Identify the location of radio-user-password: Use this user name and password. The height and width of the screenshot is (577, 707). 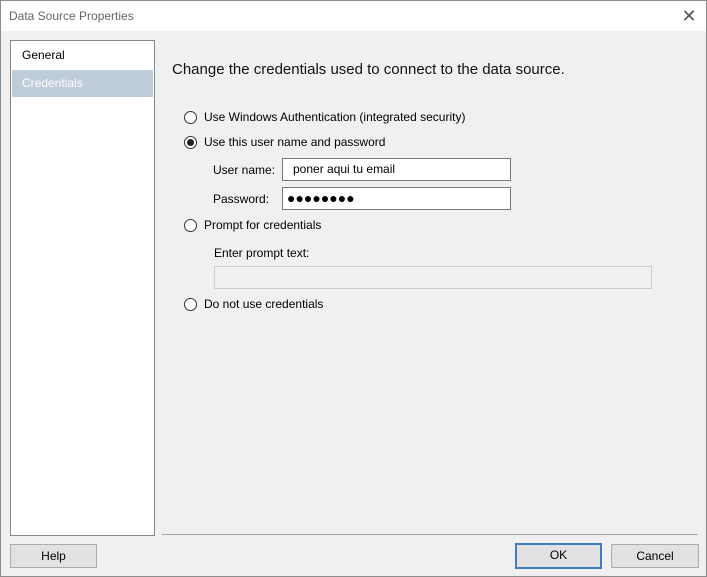
(284, 142).